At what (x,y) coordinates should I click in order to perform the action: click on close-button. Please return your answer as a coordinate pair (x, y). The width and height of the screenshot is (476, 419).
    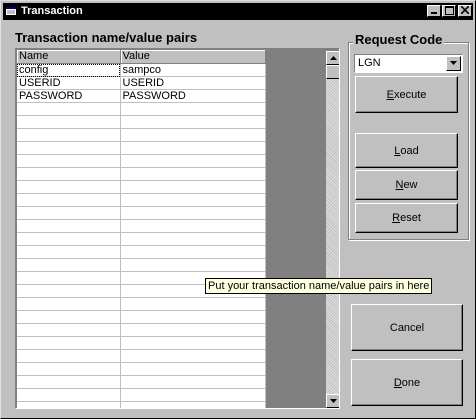
    Looking at the image, I should click on (465, 11).